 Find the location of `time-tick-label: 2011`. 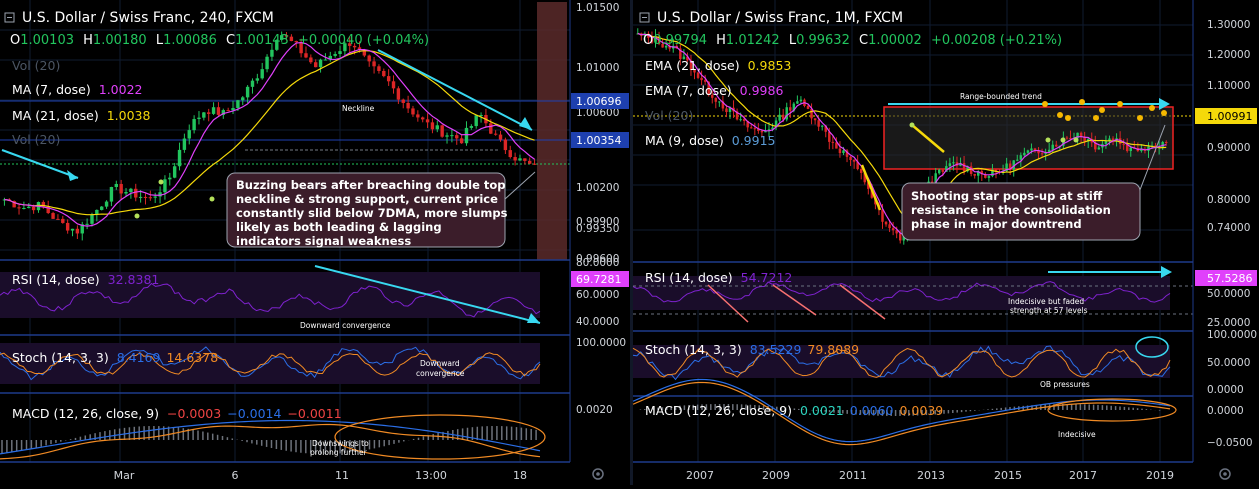

time-tick-label: 2011 is located at coordinates (853, 475).